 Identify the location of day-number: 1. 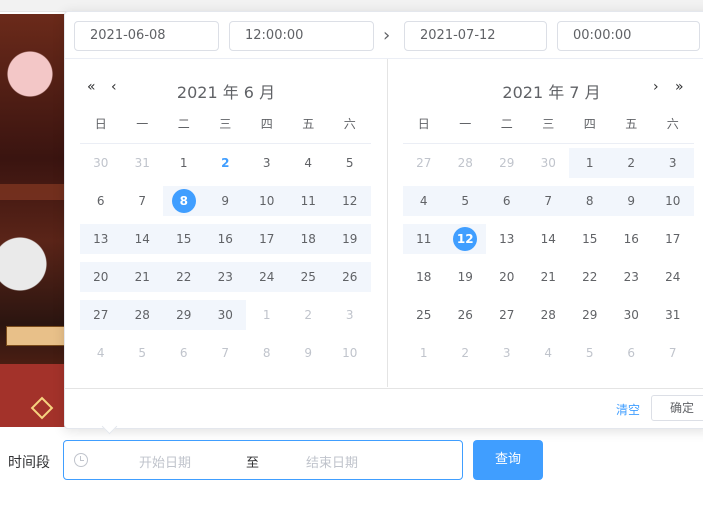
(423, 353).